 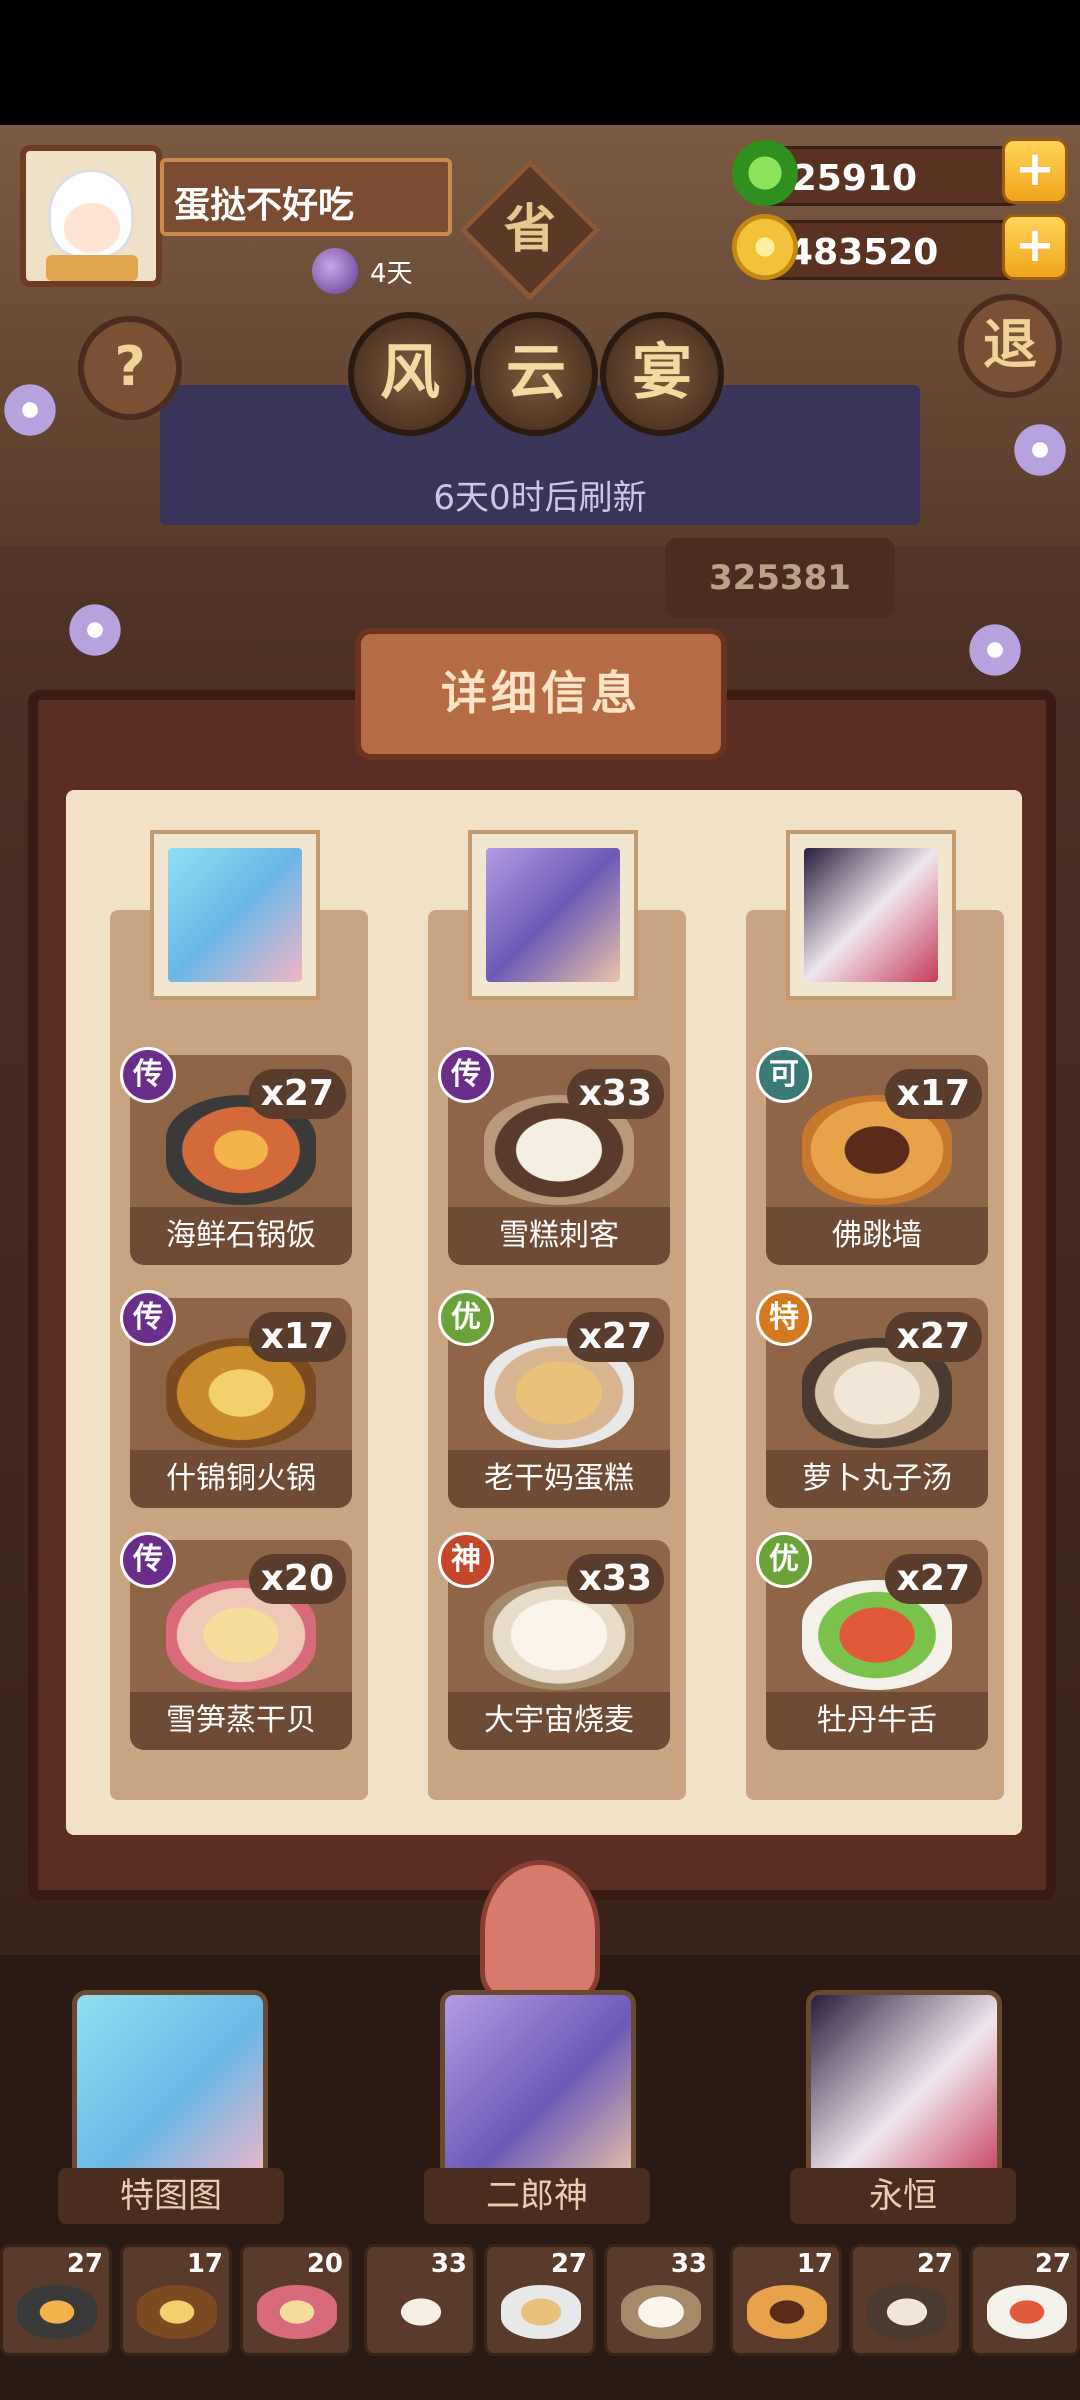 What do you see at coordinates (241, 1479) in the screenshot?
I see `dish-name: 什锦铜火锅` at bounding box center [241, 1479].